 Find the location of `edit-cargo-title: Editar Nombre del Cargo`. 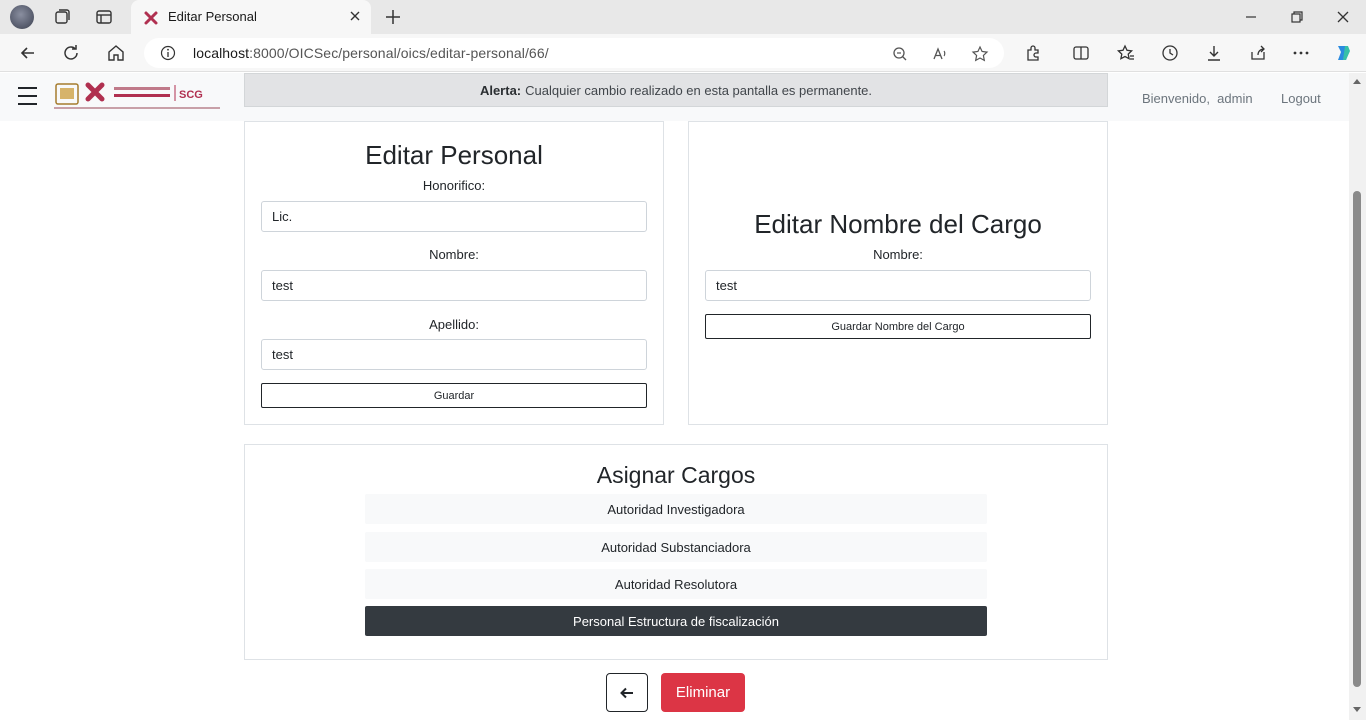

edit-cargo-title: Editar Nombre del Cargo is located at coordinates (898, 224).